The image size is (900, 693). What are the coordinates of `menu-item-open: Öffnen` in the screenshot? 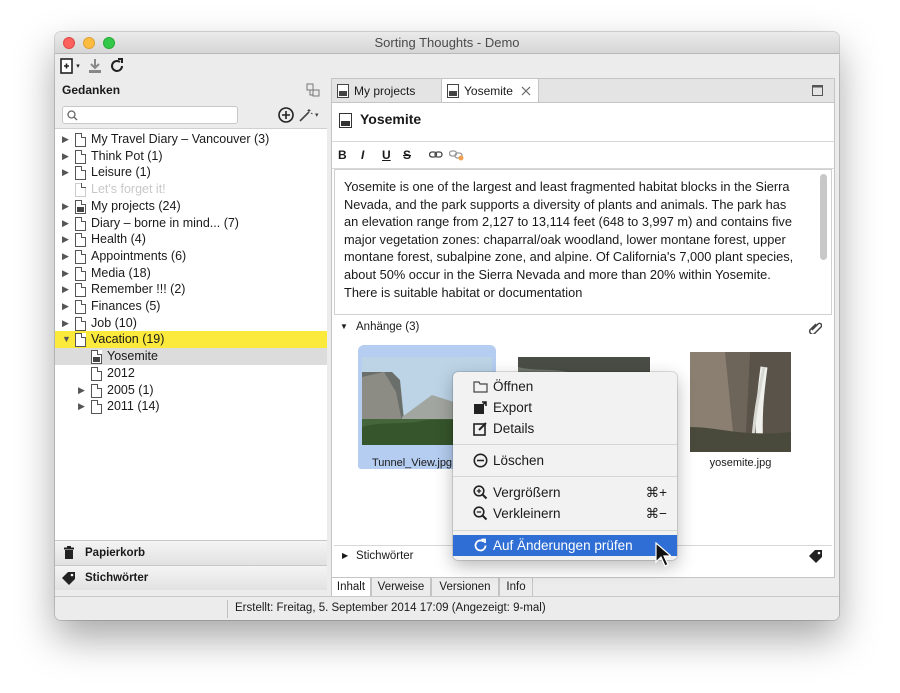 It's located at (565, 386).